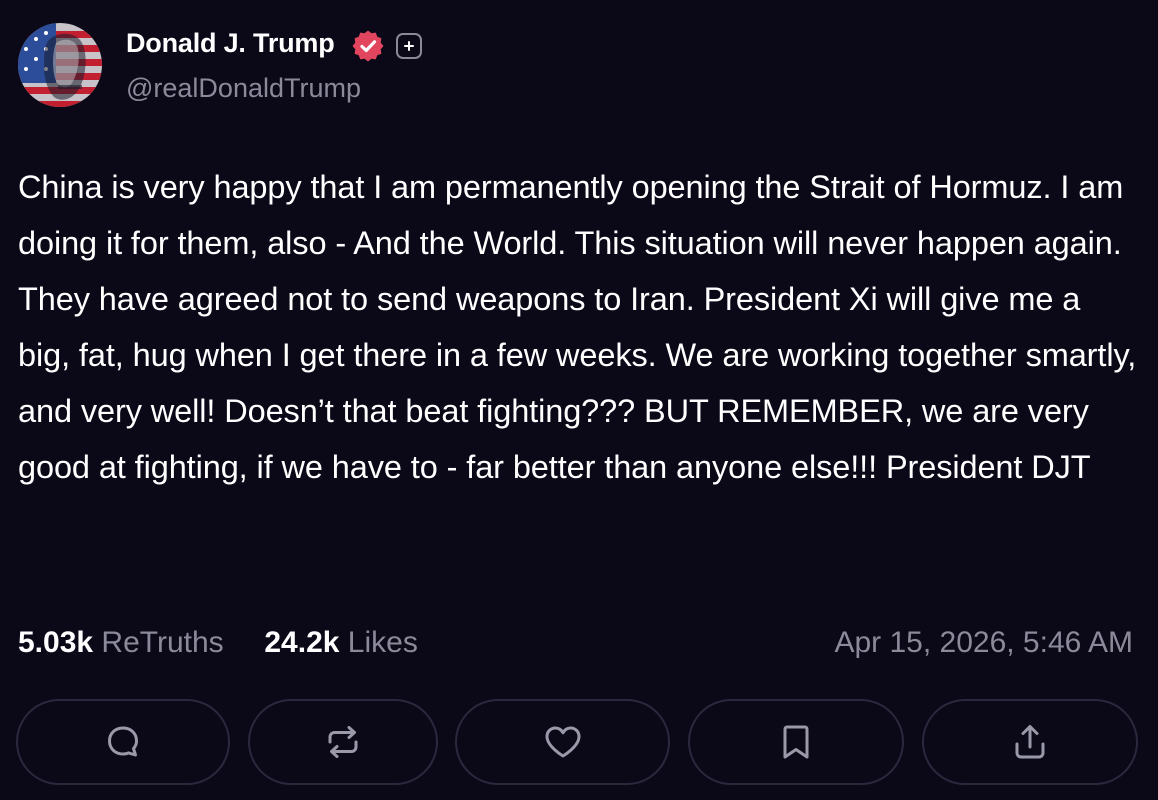  Describe the element at coordinates (230, 43) in the screenshot. I see `author-name: Donald J. Trump` at that location.